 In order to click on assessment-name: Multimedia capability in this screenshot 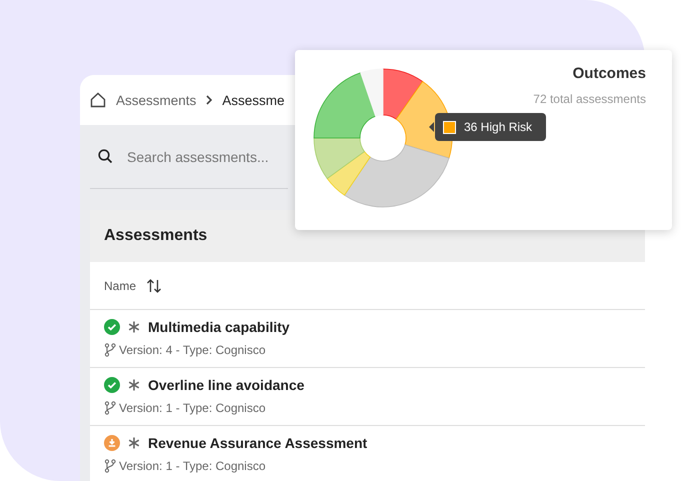, I will do `click(219, 327)`.